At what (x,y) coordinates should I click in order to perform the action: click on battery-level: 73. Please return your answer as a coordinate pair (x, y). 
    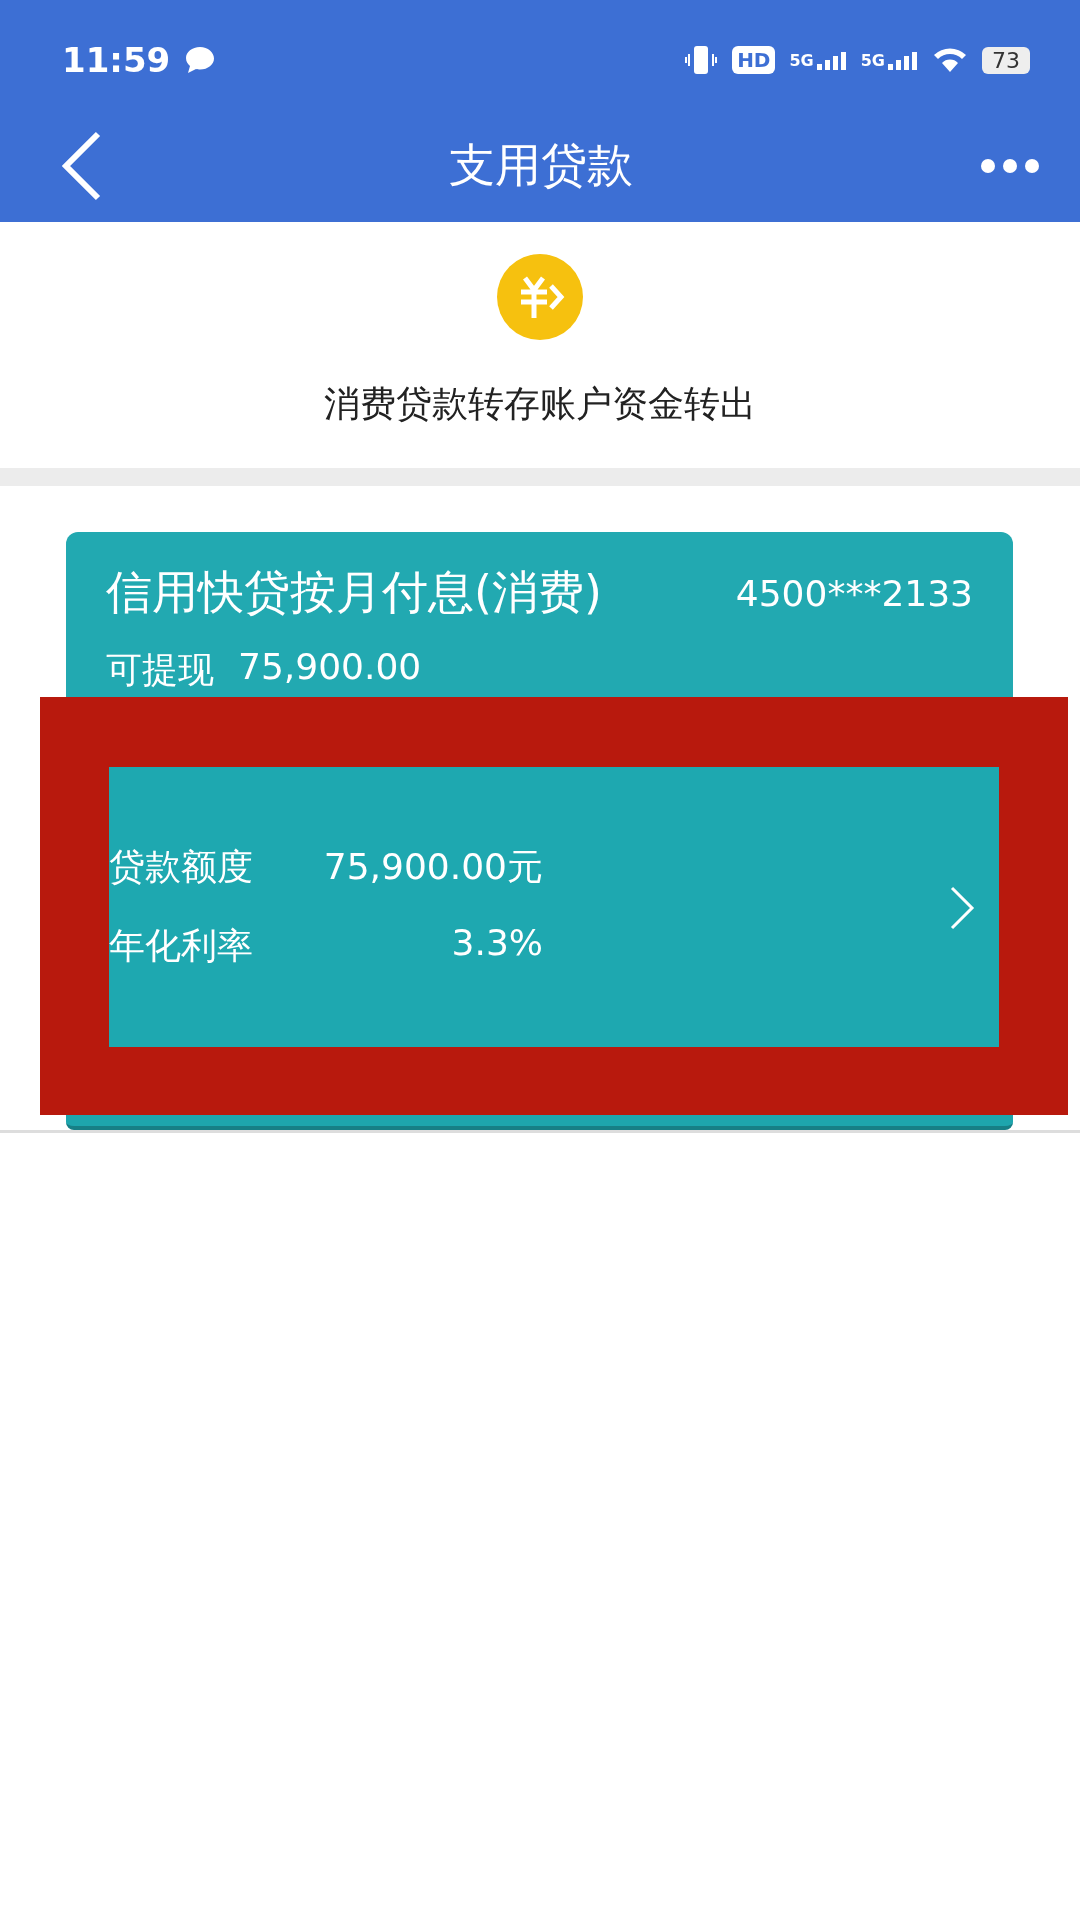
    Looking at the image, I should click on (1006, 60).